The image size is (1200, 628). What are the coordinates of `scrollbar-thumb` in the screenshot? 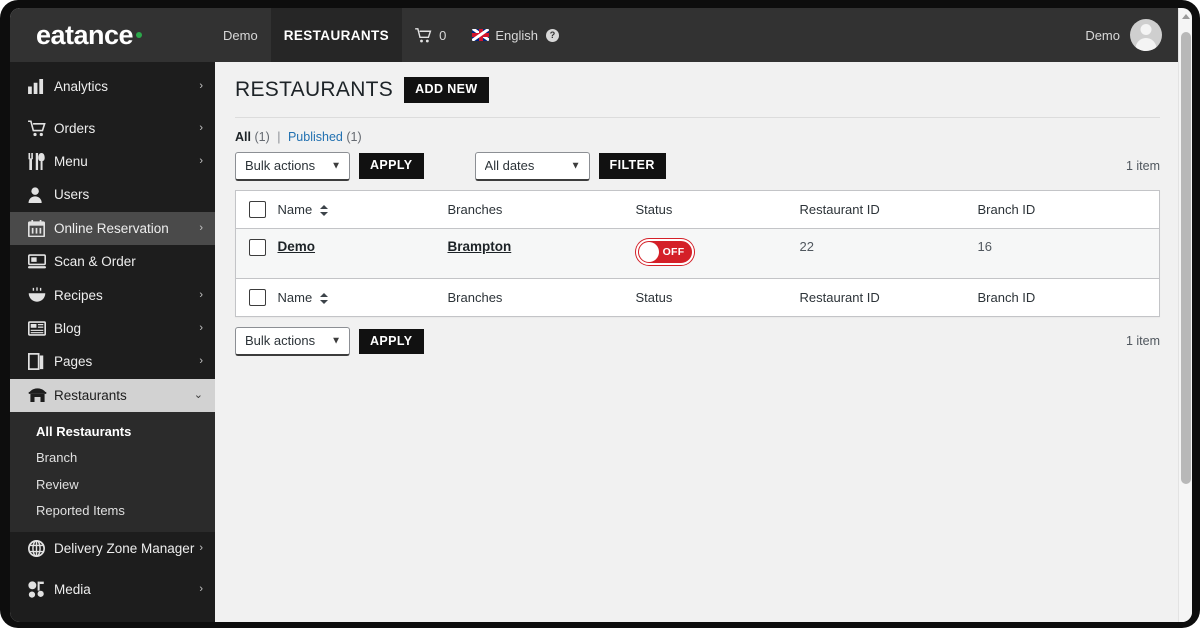 It's located at (1186, 258).